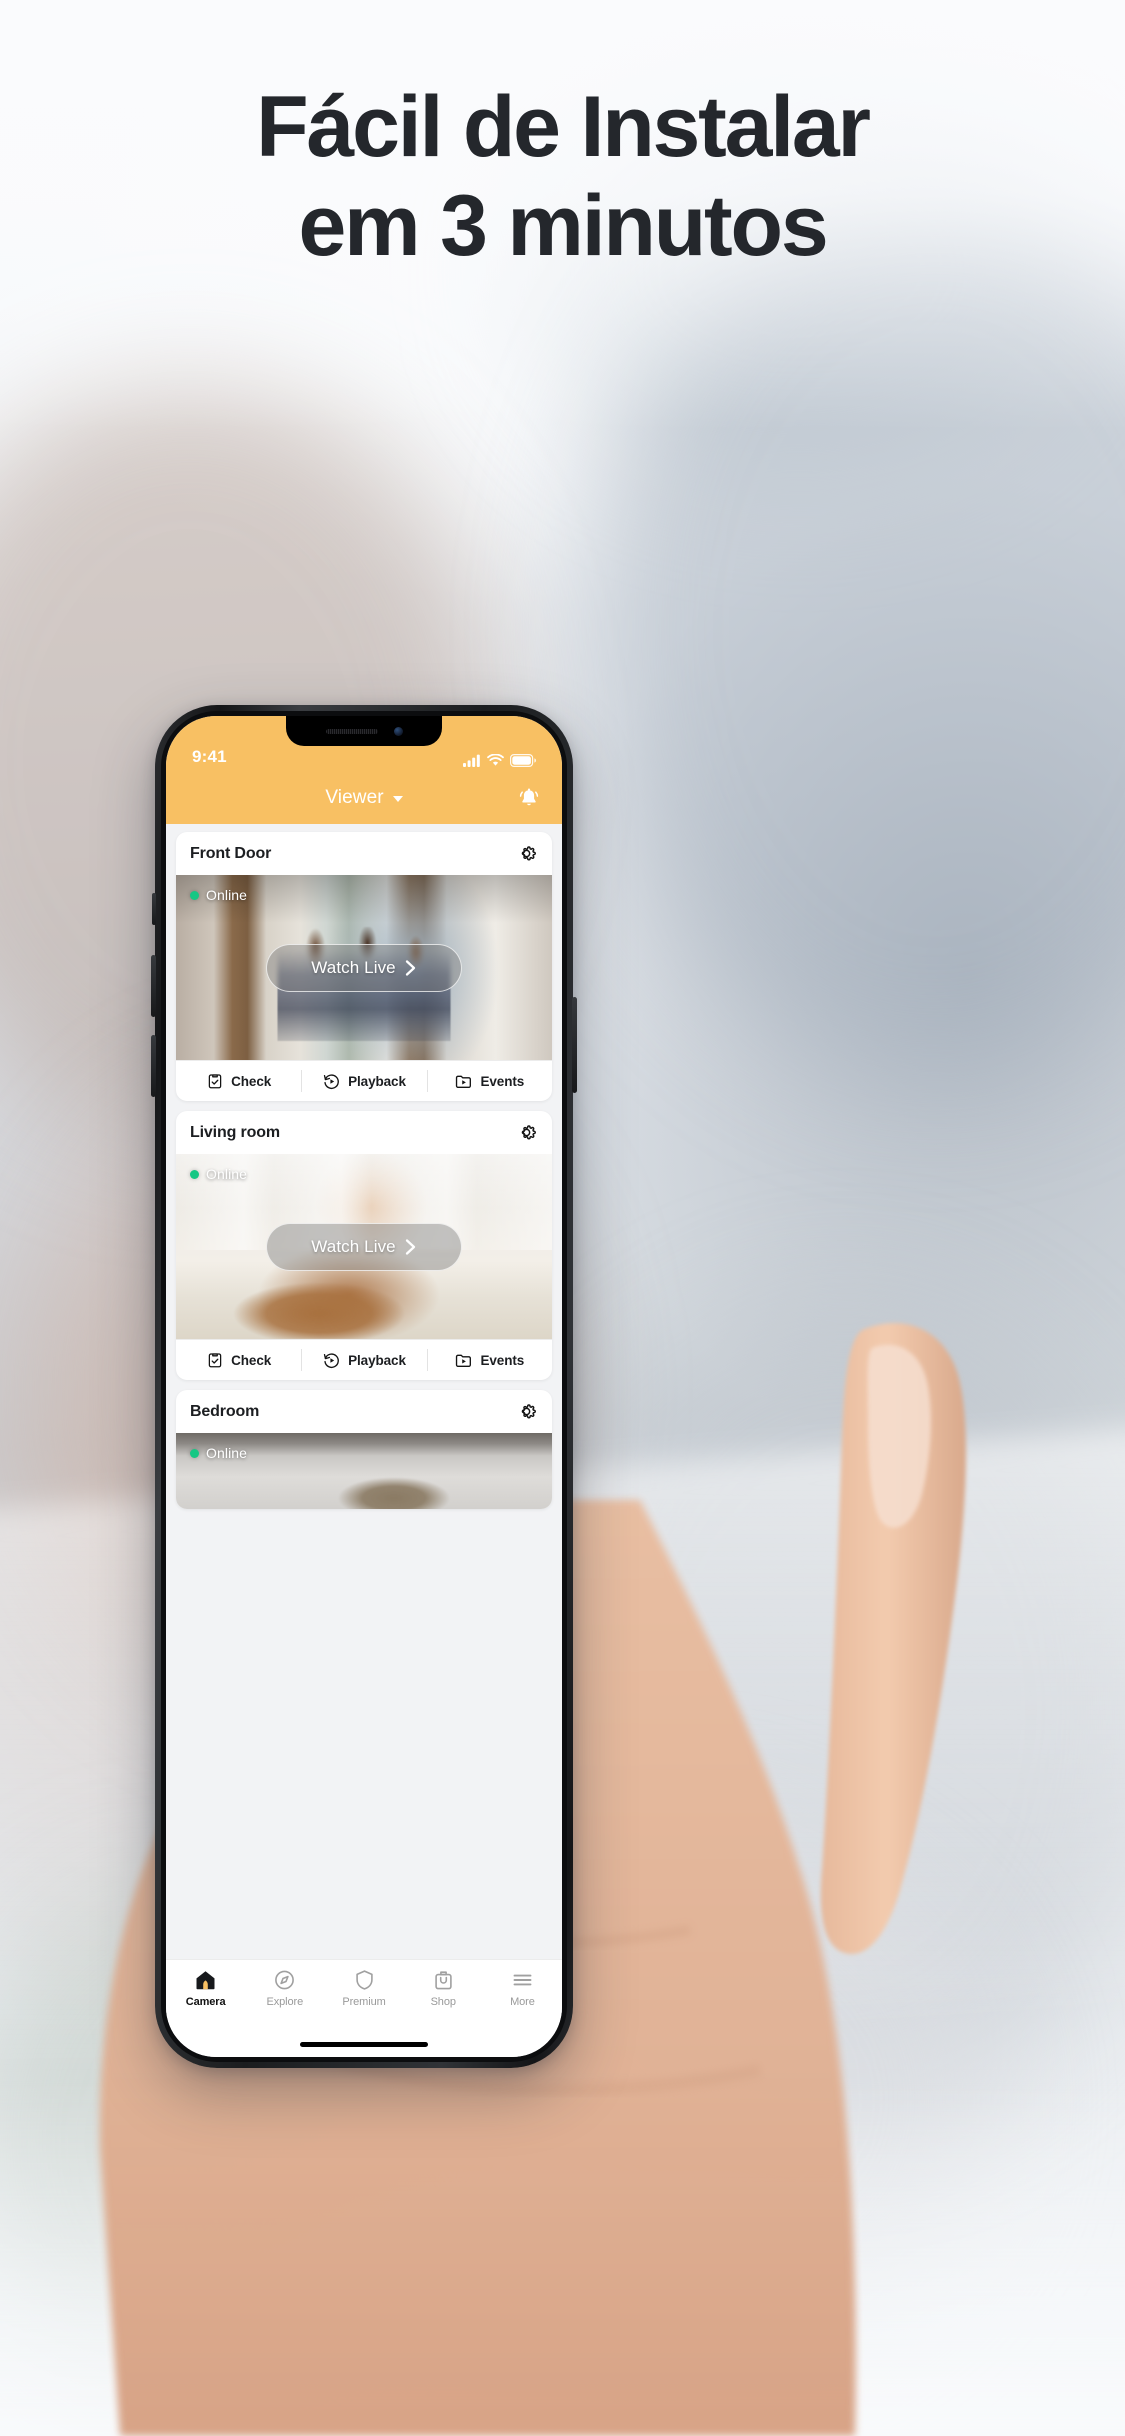  I want to click on power-button, so click(574, 1045).